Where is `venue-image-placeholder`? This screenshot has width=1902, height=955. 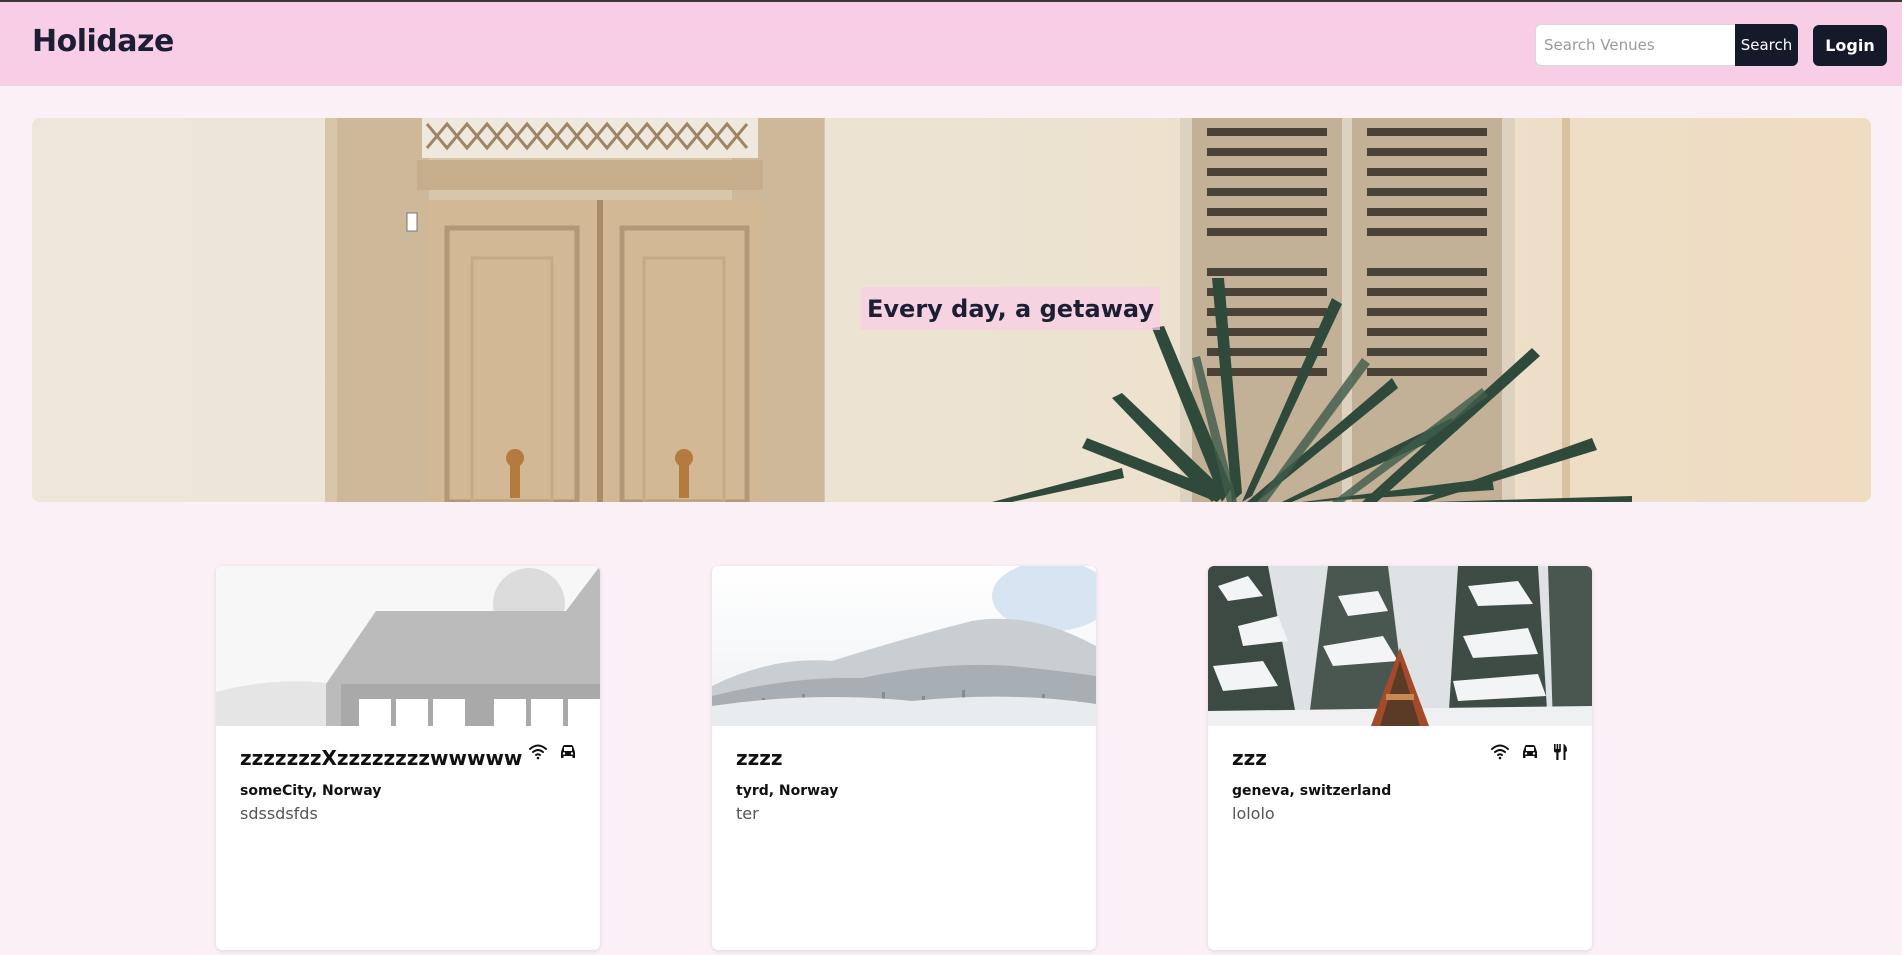 venue-image-placeholder is located at coordinates (408, 646).